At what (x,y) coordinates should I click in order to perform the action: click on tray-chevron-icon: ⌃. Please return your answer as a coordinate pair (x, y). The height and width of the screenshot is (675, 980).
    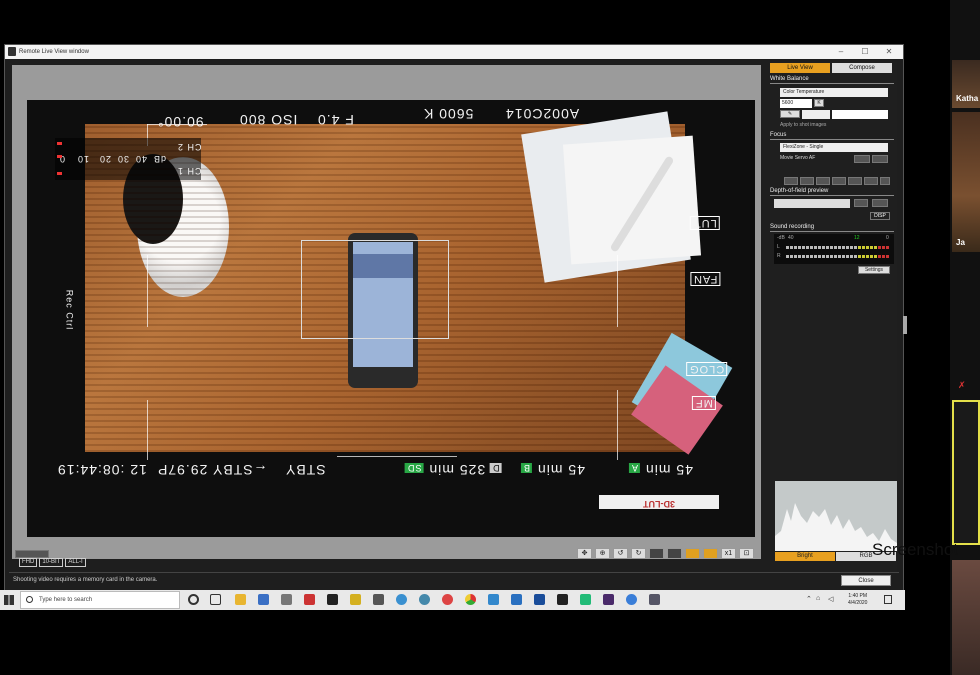
    Looking at the image, I should click on (809, 599).